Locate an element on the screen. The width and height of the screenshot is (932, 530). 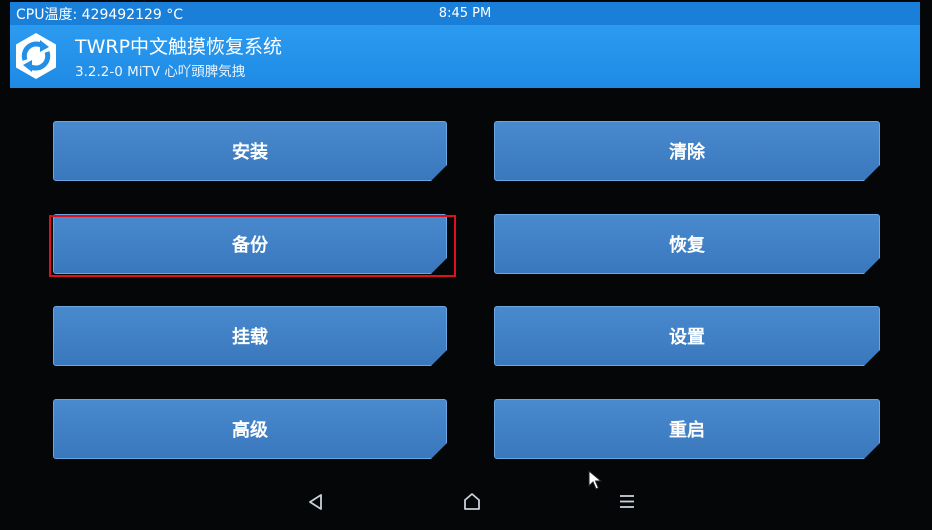
restore-button: 恢复 is located at coordinates (687, 244).